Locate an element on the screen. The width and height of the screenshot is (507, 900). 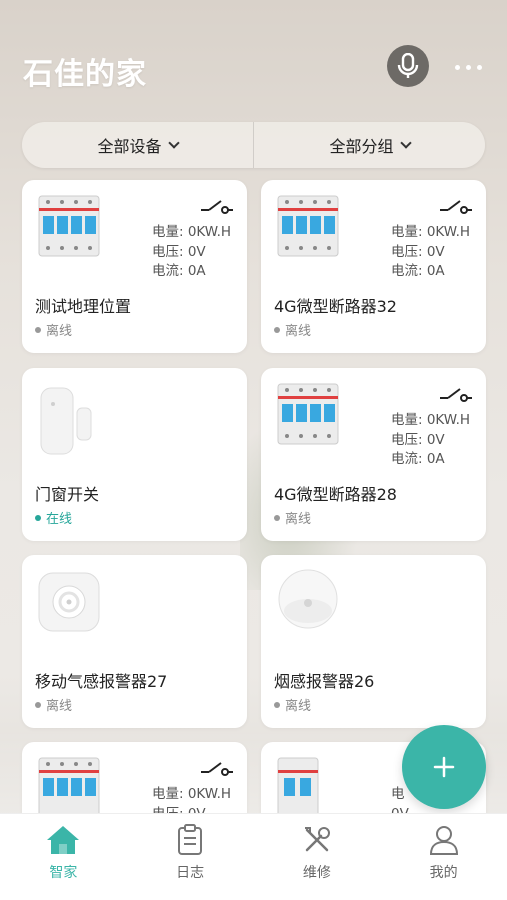
tab-log: 日志 is located at coordinates (190, 857).